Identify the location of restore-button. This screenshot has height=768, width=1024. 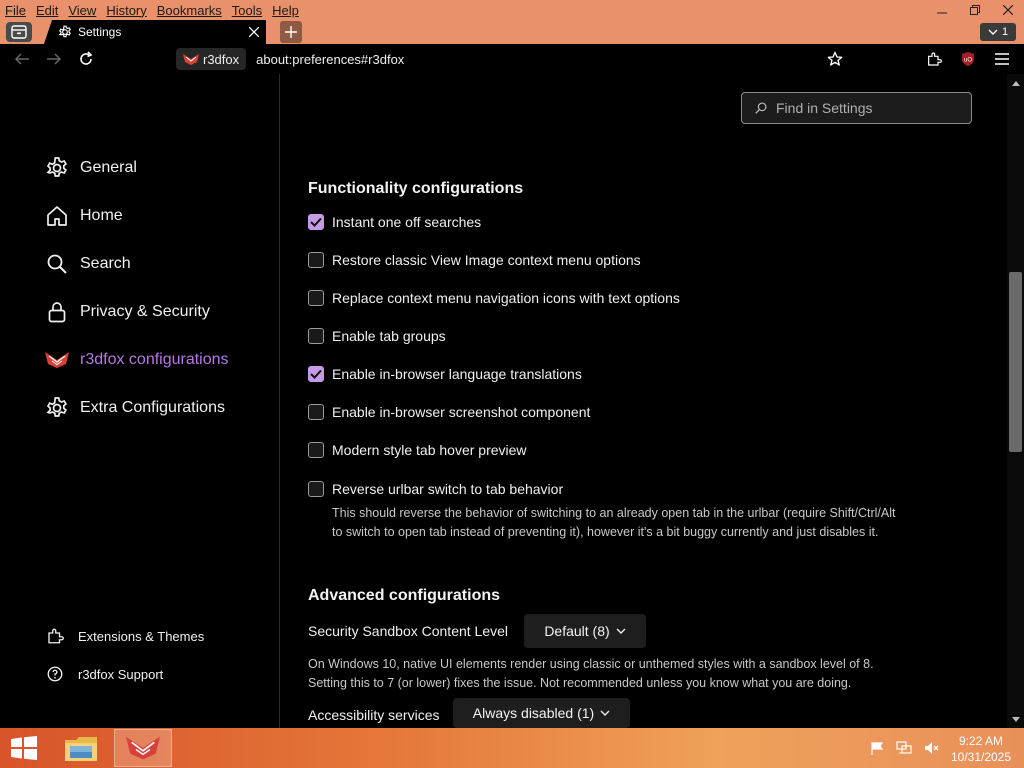
(974, 10).